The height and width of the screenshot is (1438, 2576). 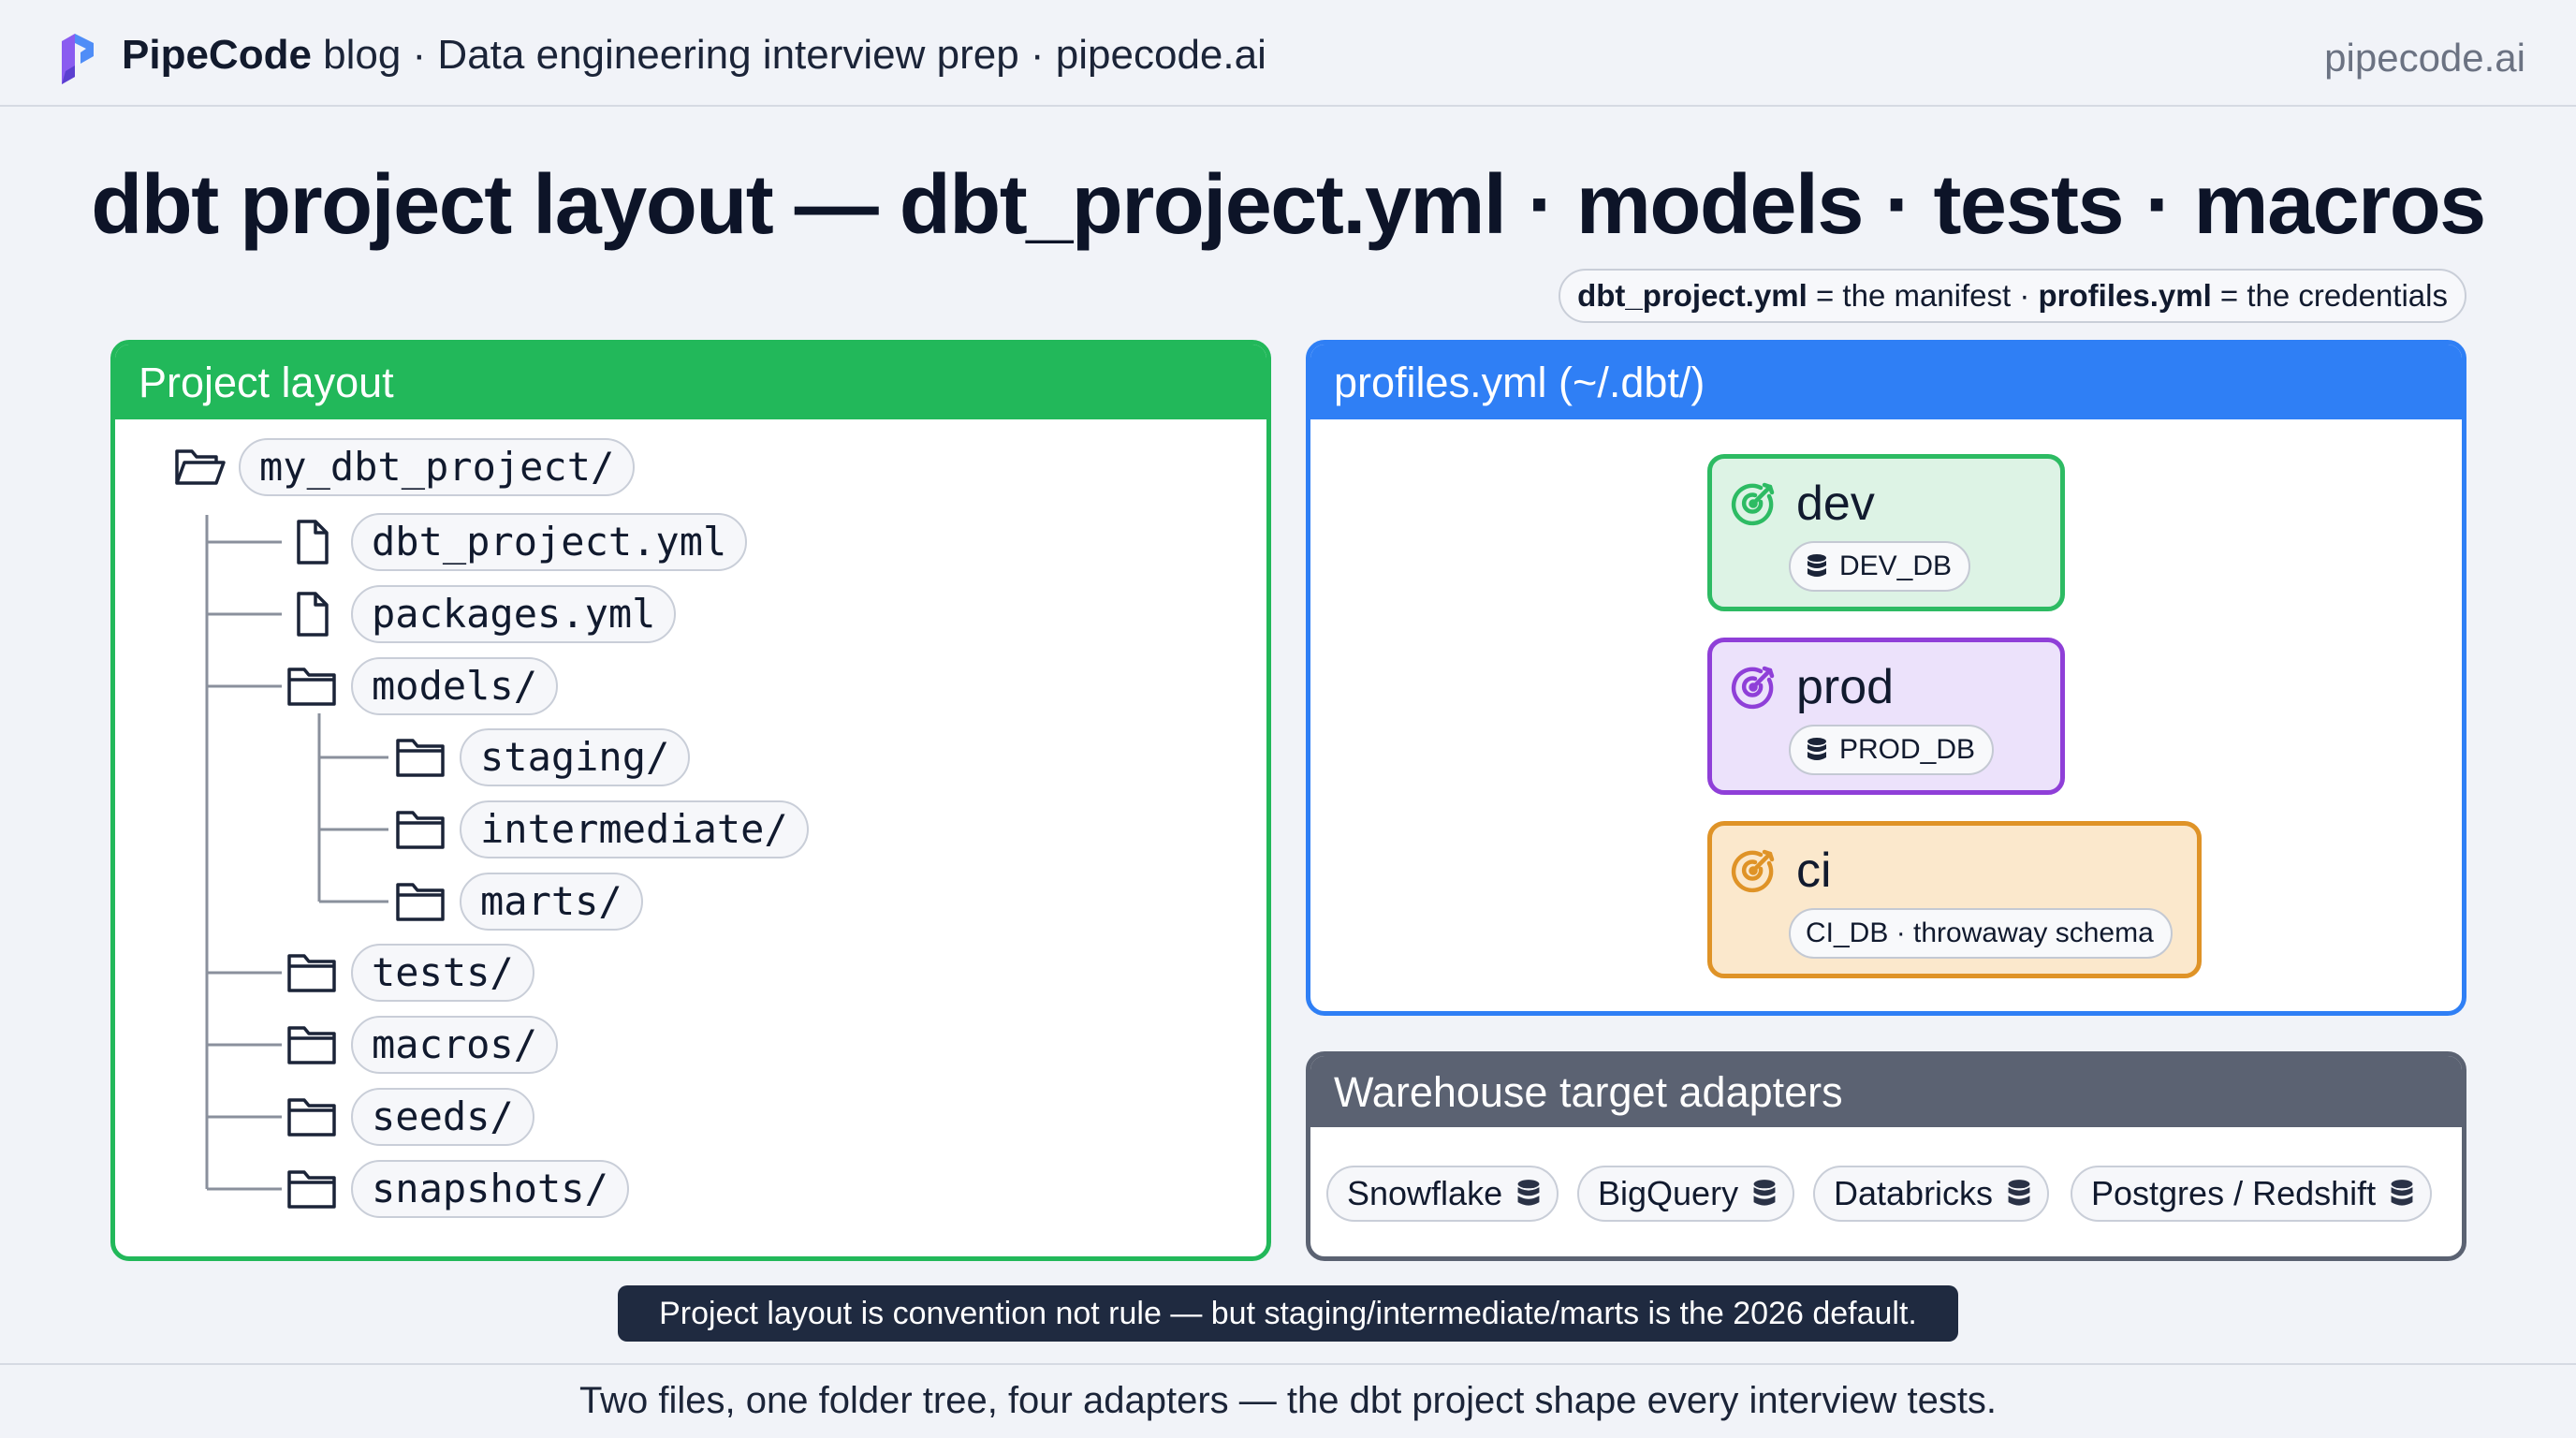 I want to click on site-link: pipecode.ai, so click(x=2424, y=58).